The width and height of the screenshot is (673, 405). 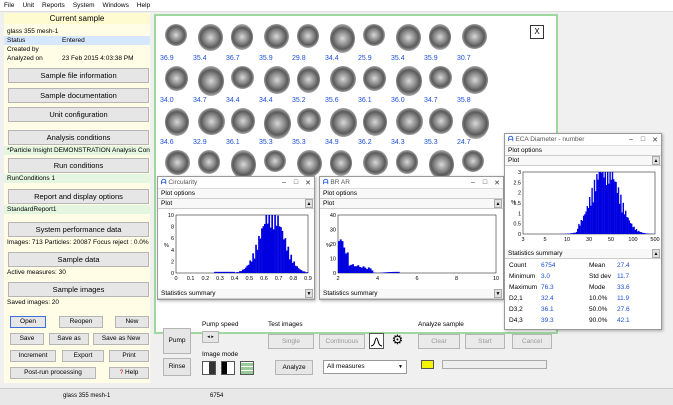 What do you see at coordinates (294, 367) in the screenshot?
I see `analyze-button: Analyze` at bounding box center [294, 367].